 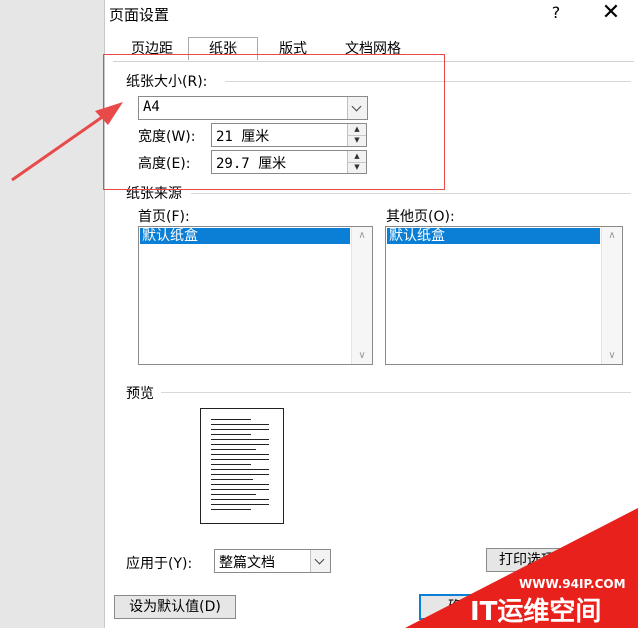 I want to click on watermark-logo: WWW.94IP.COM IT运维空间, so click(x=521, y=568).